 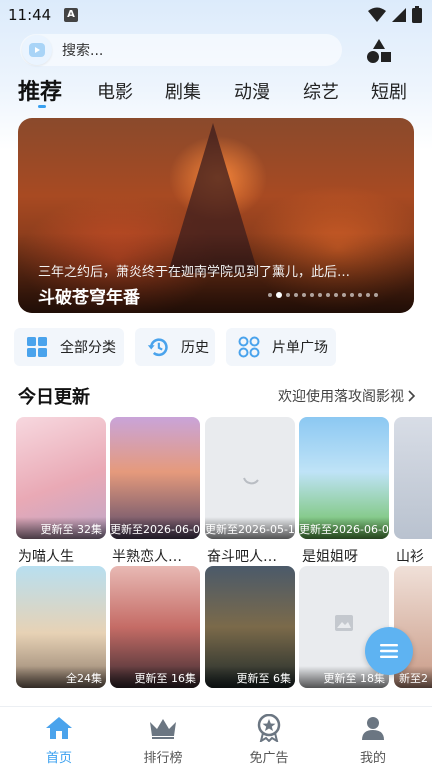 What do you see at coordinates (158, 347) in the screenshot?
I see `history-icon` at bounding box center [158, 347].